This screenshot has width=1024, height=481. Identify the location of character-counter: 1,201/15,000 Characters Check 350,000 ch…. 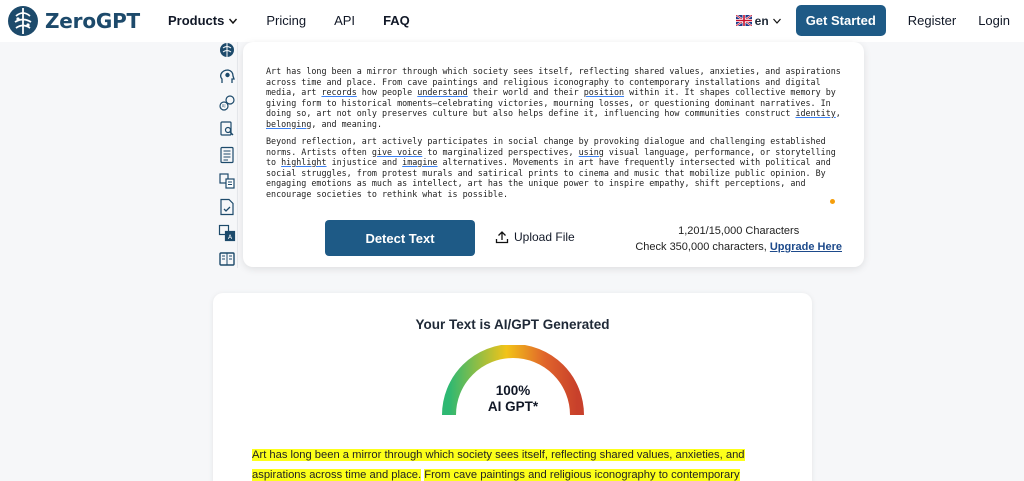
(738, 239).